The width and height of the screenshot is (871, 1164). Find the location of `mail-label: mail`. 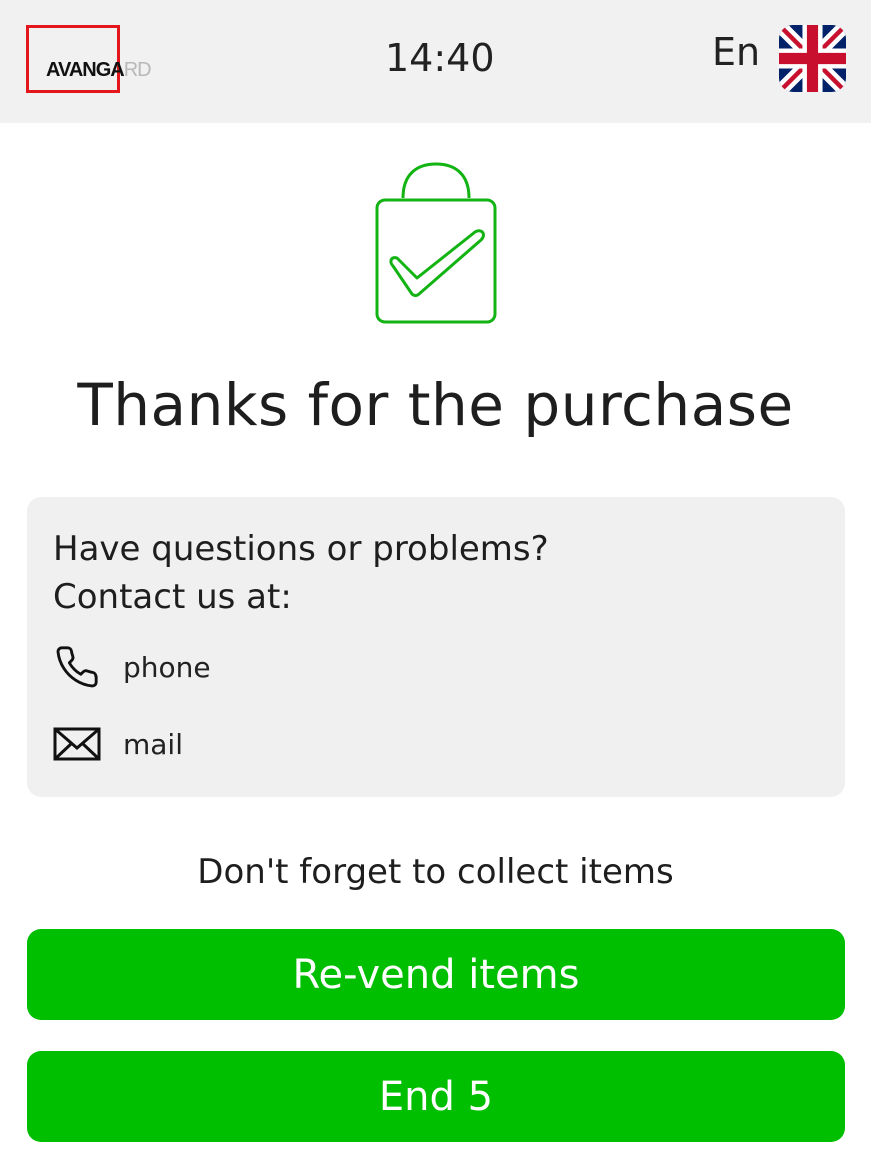

mail-label: mail is located at coordinates (153, 744).